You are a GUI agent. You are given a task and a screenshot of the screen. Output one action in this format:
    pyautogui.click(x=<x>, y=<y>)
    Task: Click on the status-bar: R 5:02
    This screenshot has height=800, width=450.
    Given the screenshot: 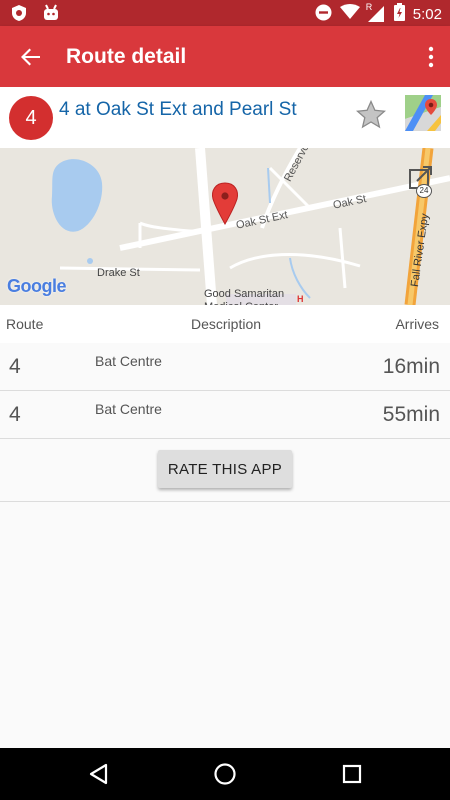 What is the action you would take?
    pyautogui.click(x=225, y=13)
    